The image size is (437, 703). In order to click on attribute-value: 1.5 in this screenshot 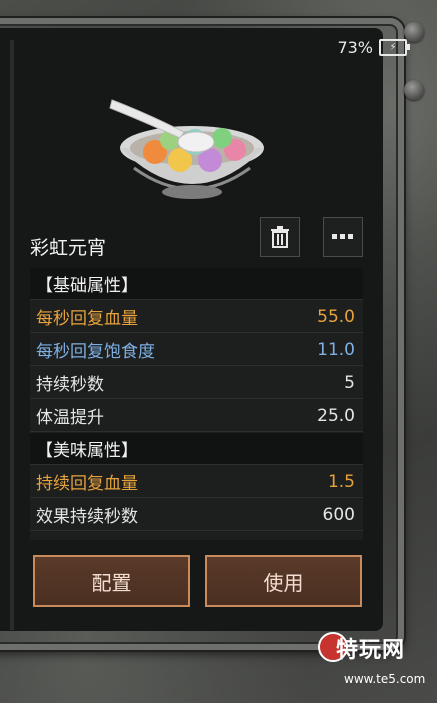, I will do `click(341, 481)`.